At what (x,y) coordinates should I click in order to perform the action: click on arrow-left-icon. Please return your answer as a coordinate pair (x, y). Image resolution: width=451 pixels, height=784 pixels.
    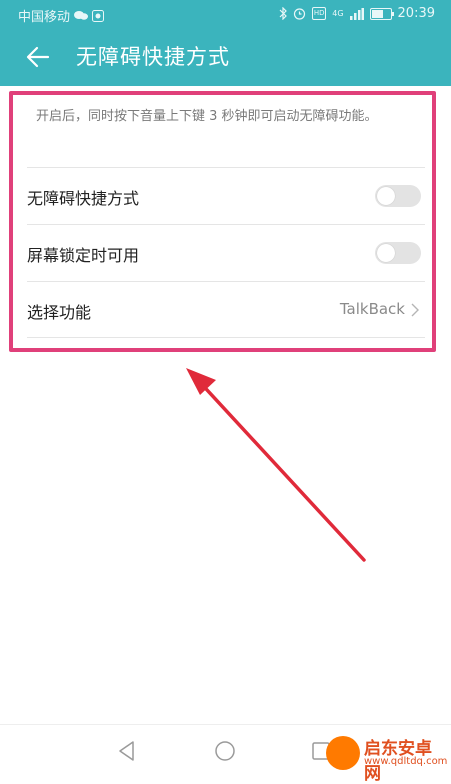
    Looking at the image, I should click on (38, 57).